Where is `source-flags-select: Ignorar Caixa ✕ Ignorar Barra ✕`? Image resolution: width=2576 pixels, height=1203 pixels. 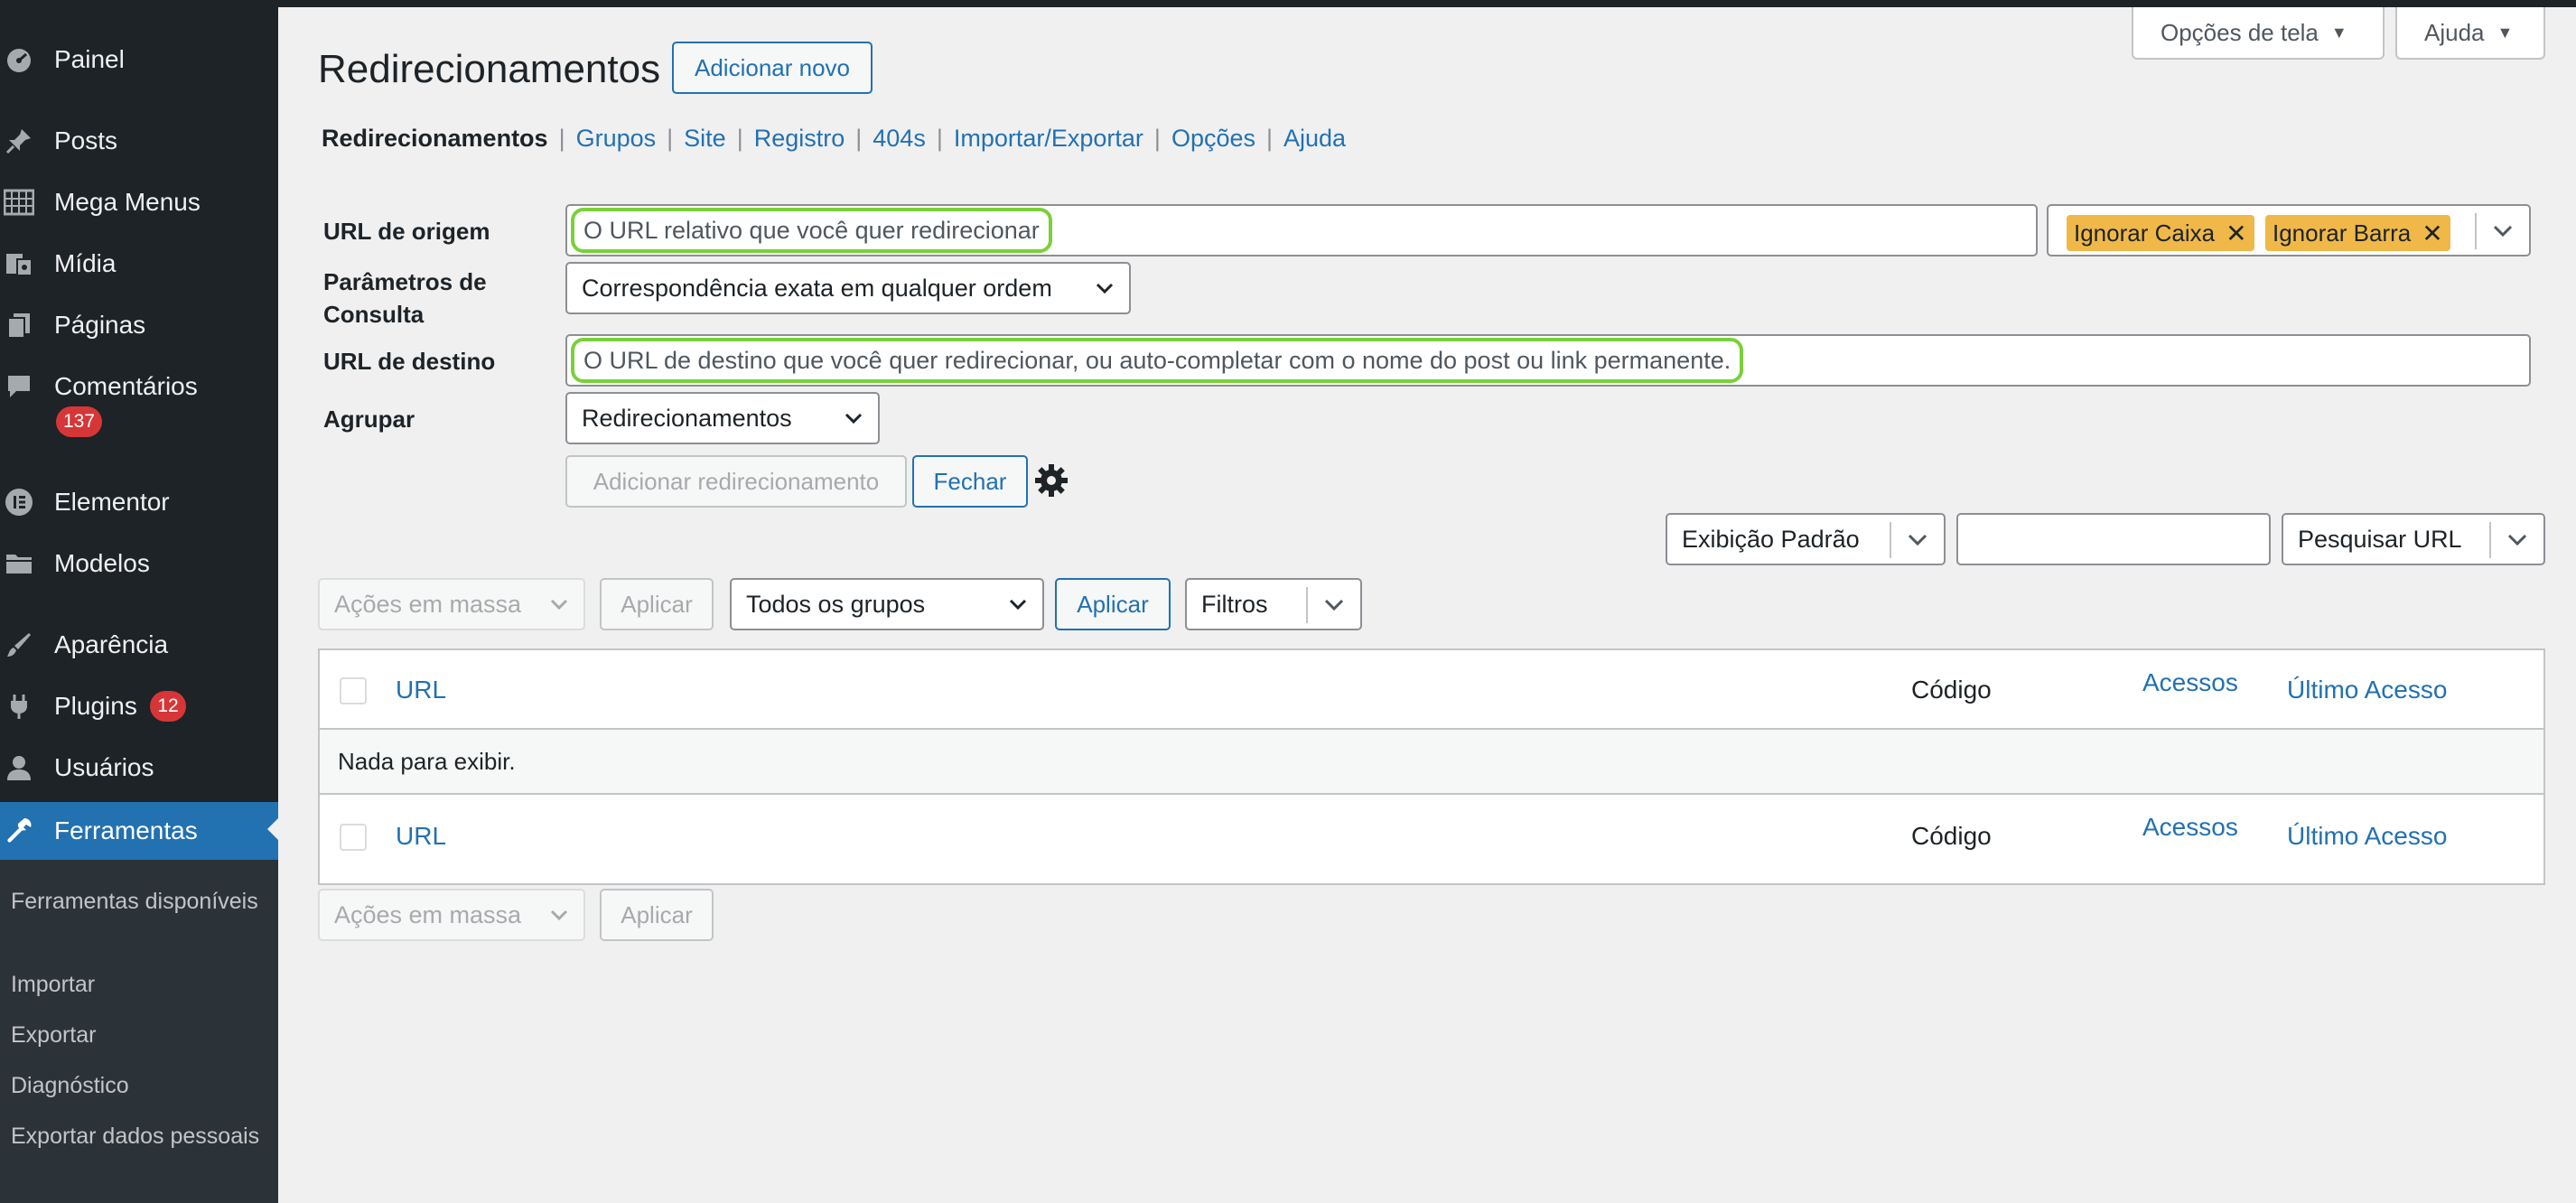
source-flags-select: Ignorar Caixa ✕ Ignorar Barra ✕ is located at coordinates (2289, 230).